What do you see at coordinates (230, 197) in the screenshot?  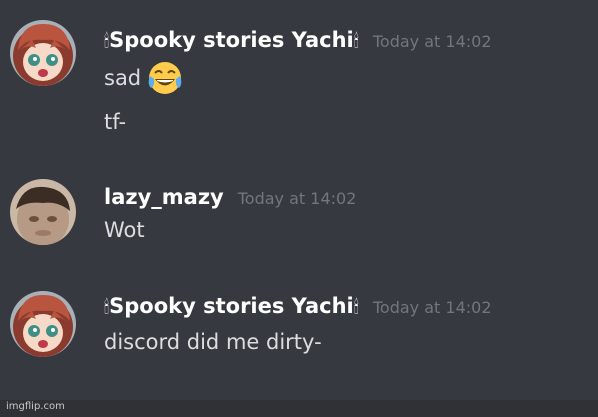 I see `message-header: lazy_mazy Today at 14:02` at bounding box center [230, 197].